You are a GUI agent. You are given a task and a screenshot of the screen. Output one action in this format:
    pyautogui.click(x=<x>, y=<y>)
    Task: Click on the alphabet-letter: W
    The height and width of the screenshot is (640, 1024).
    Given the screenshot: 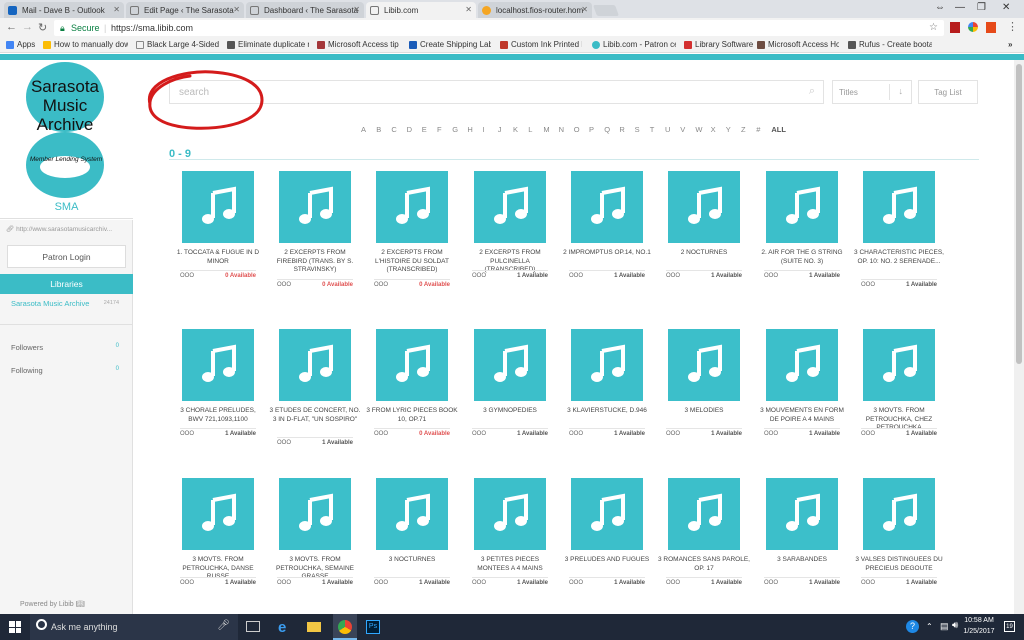 What is the action you would take?
    pyautogui.click(x=698, y=129)
    